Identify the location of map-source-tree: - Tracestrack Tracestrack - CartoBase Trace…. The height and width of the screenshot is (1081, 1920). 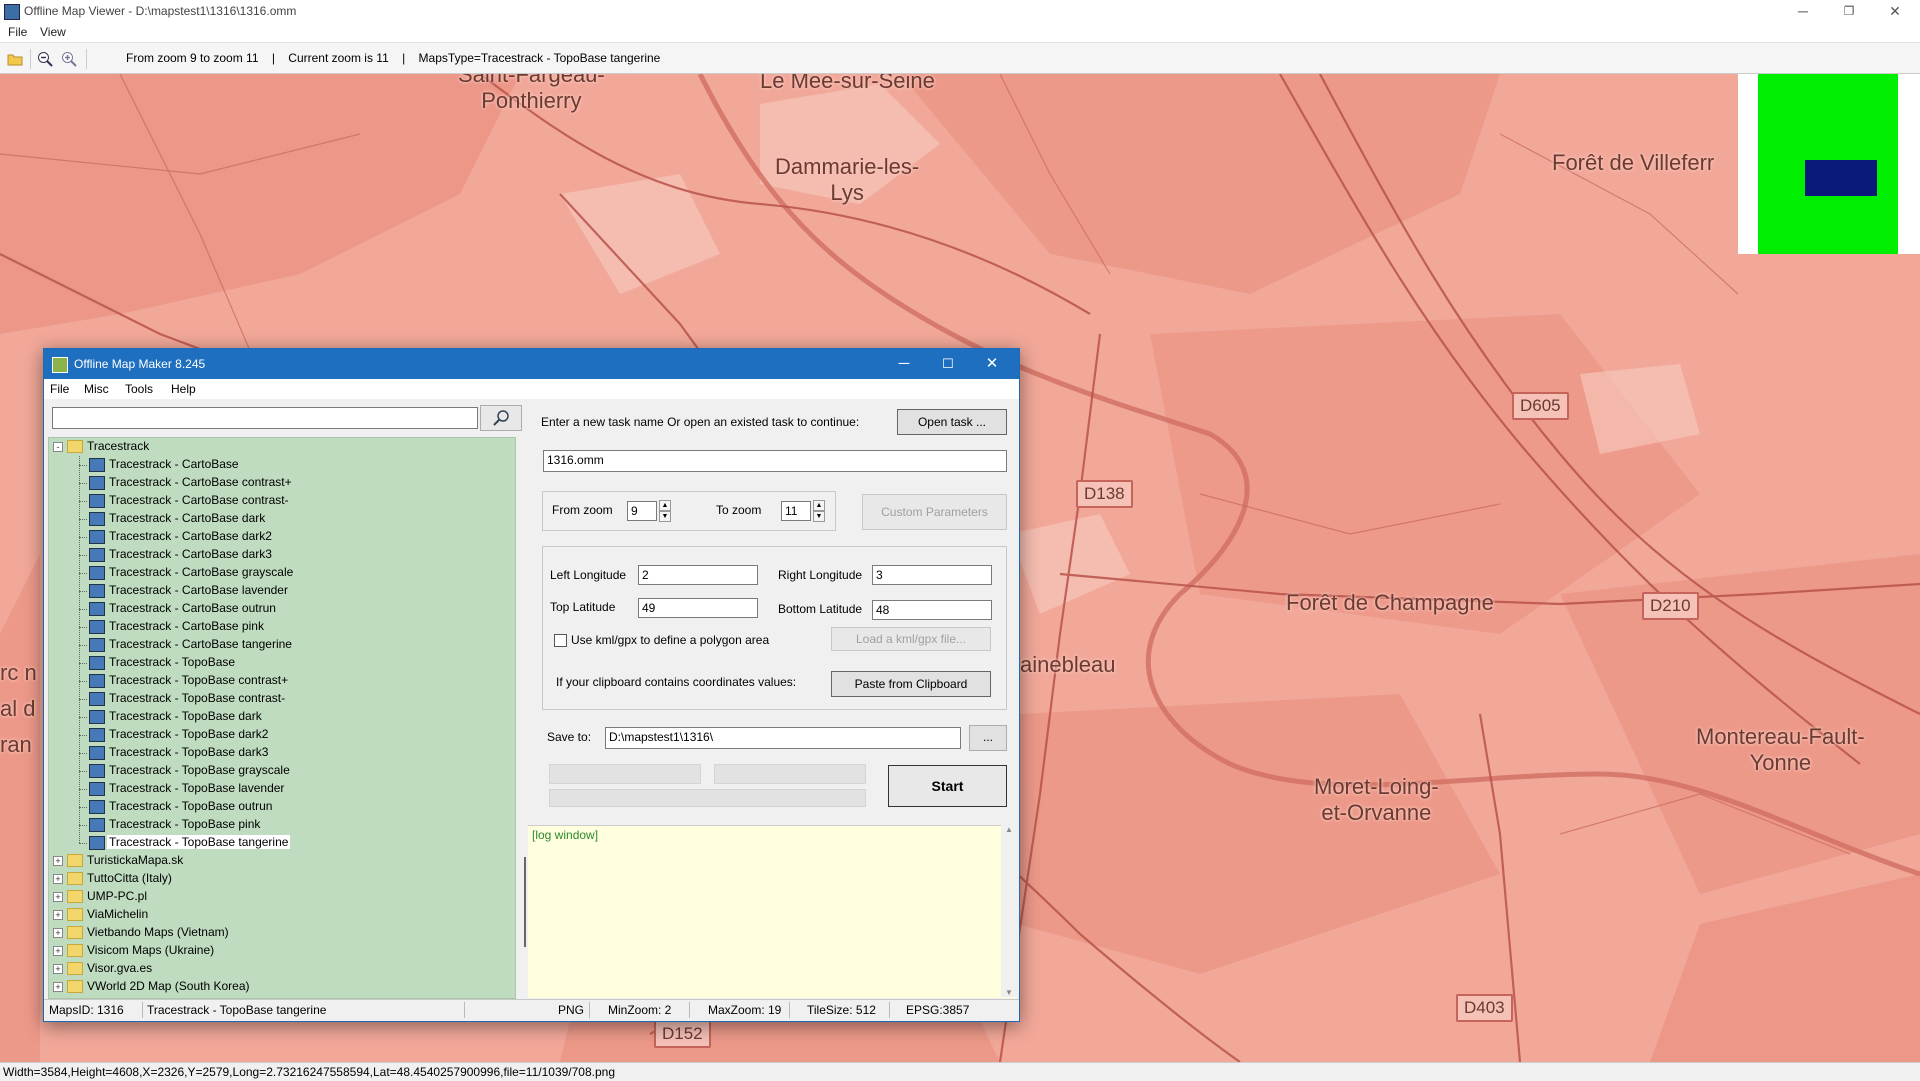
(282, 718).